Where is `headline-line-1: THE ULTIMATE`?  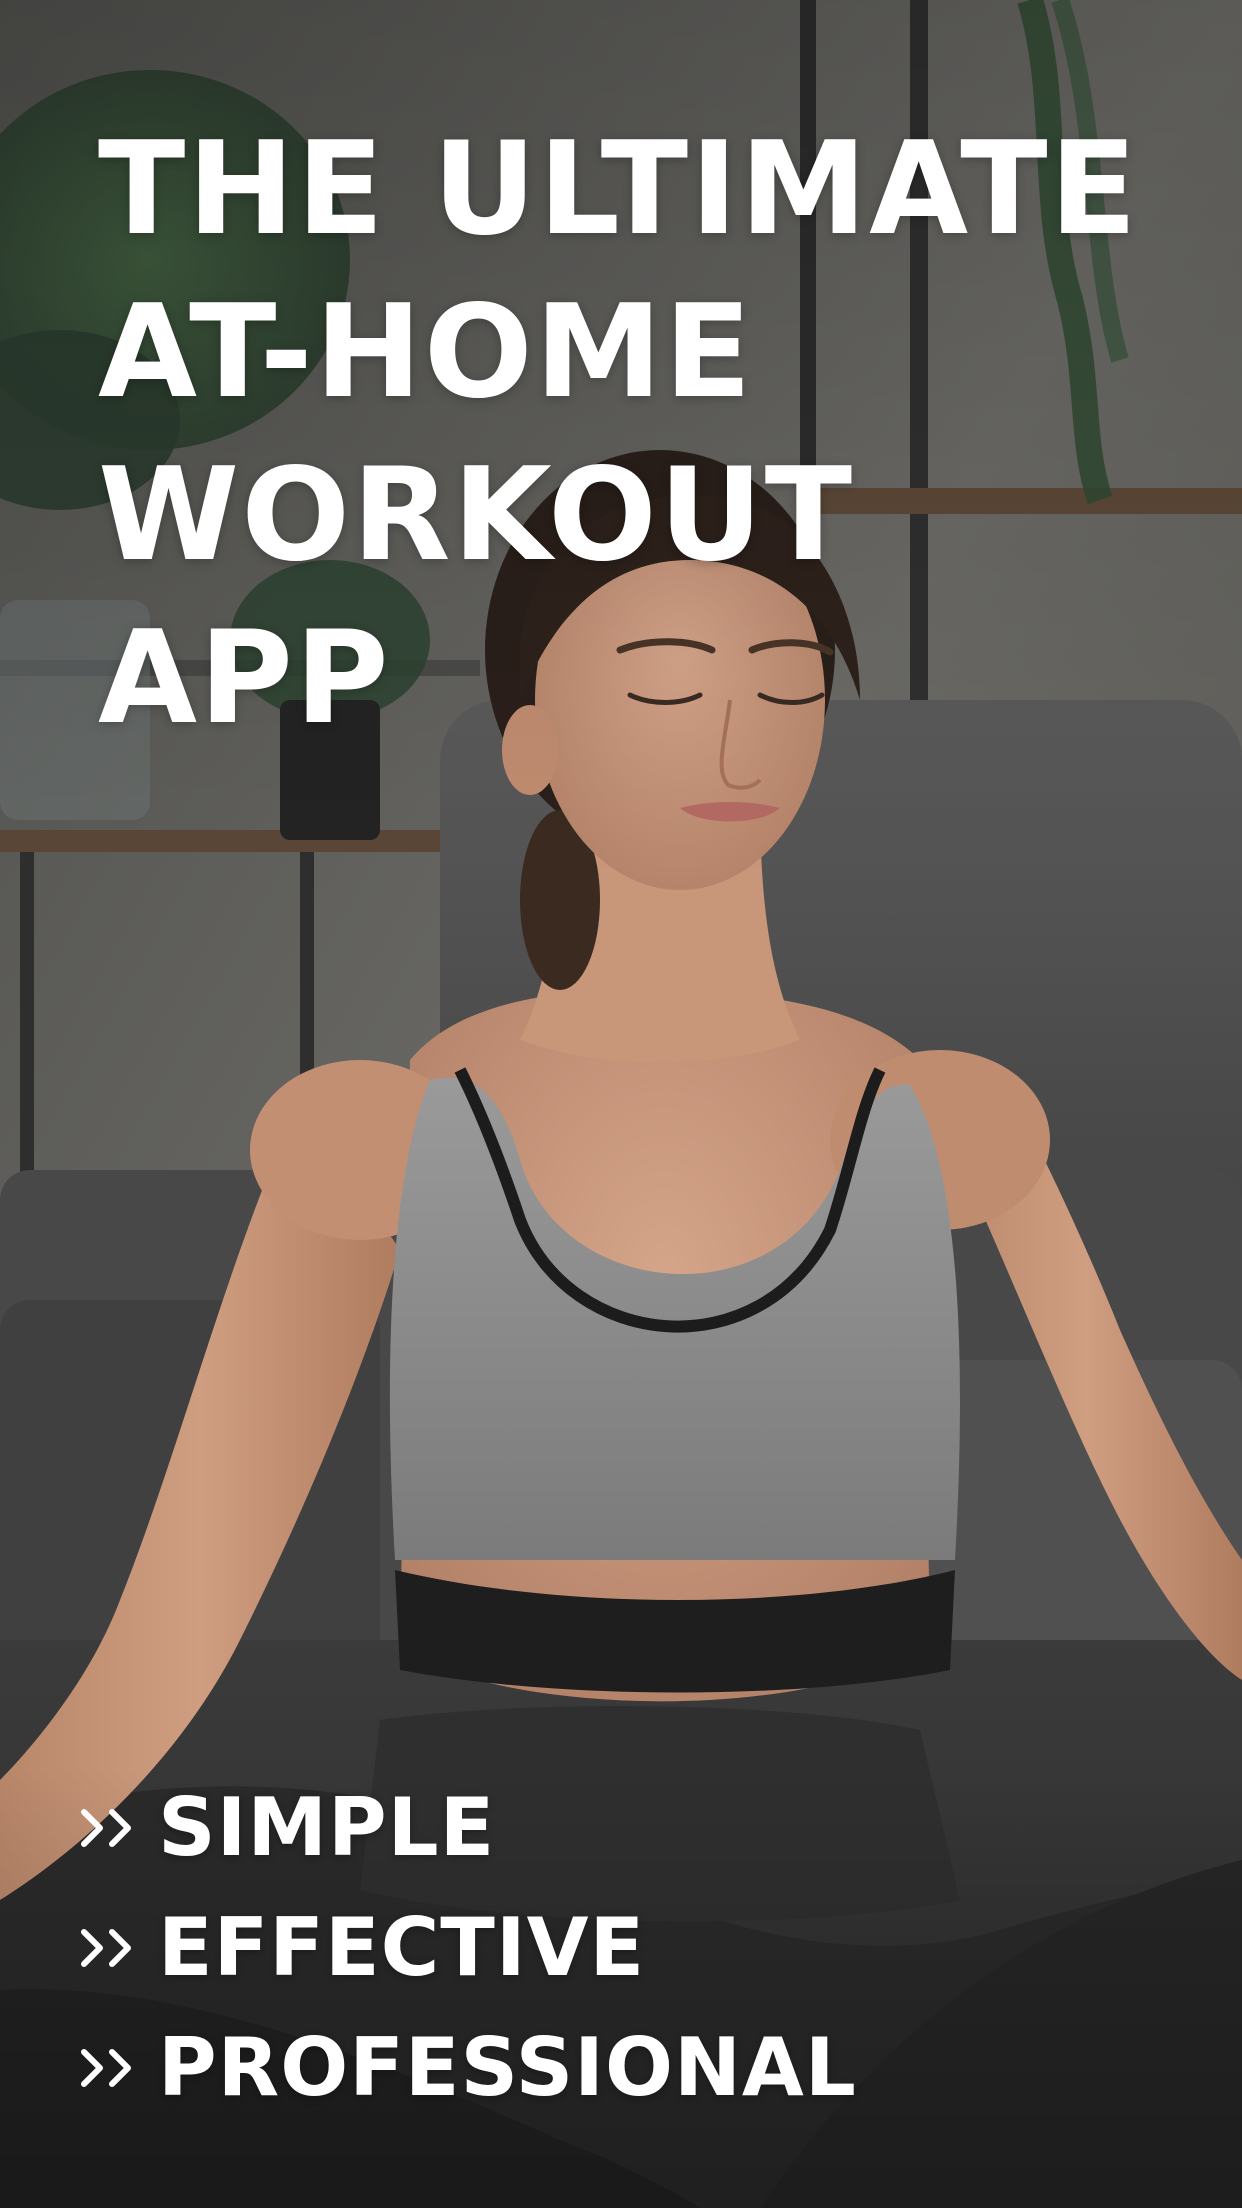
headline-line-1: THE ULTIMATE is located at coordinates (618, 189).